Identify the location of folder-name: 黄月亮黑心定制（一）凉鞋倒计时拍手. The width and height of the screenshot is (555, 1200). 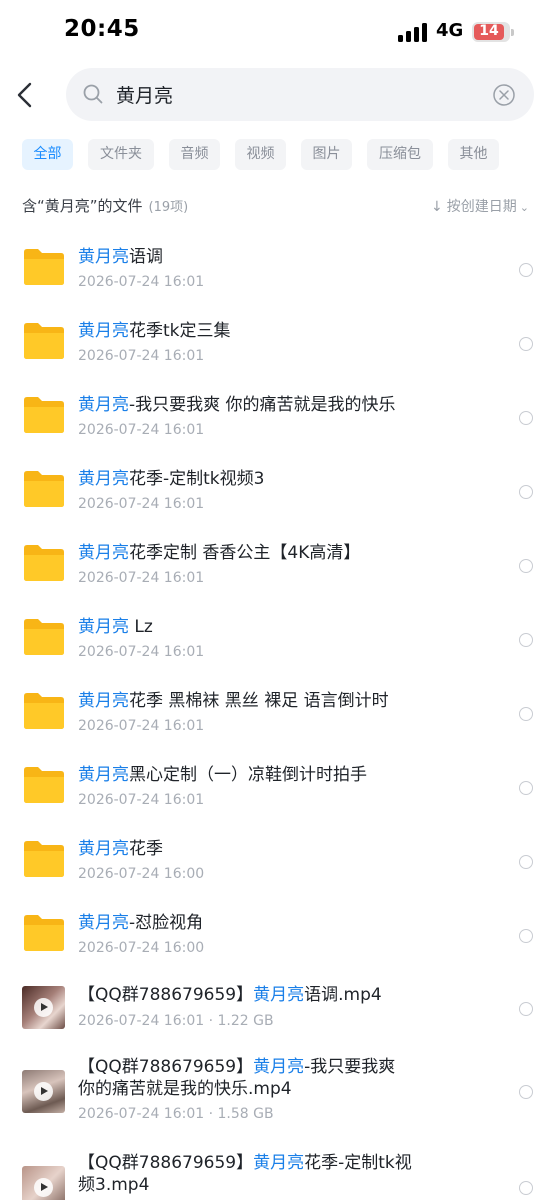
(222, 775).